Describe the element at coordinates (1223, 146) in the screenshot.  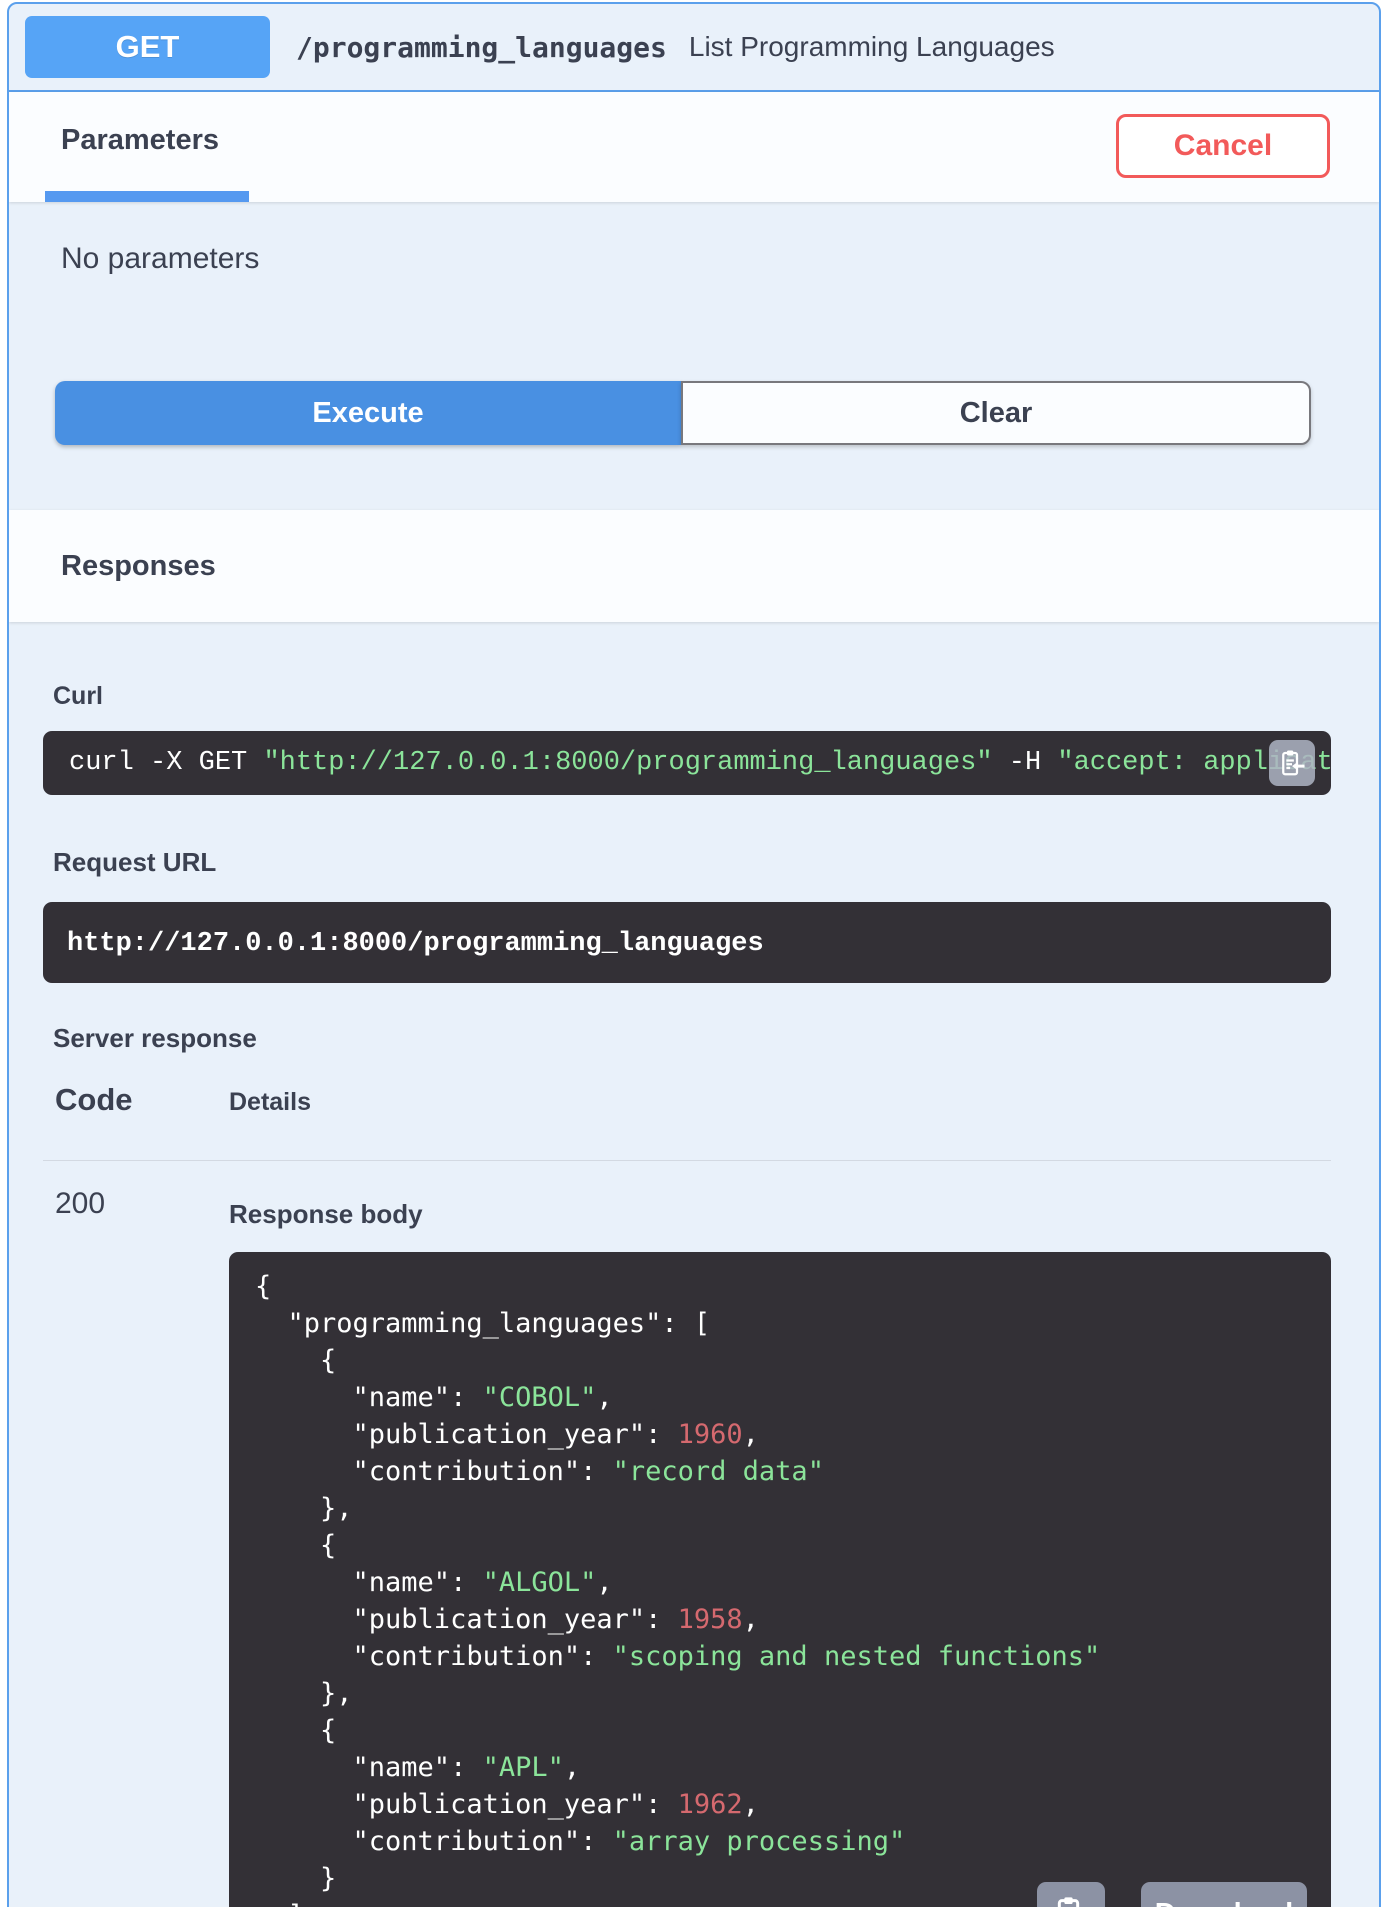
I see `cancel-button: Cancel` at that location.